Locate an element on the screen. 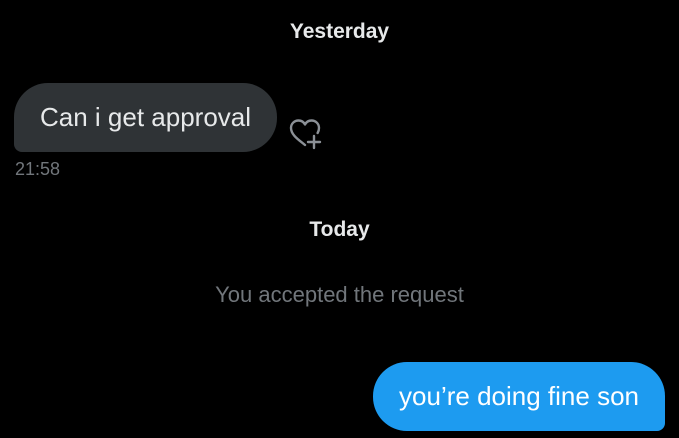  system-message-request-accepted: You accepted the request is located at coordinates (339, 294).